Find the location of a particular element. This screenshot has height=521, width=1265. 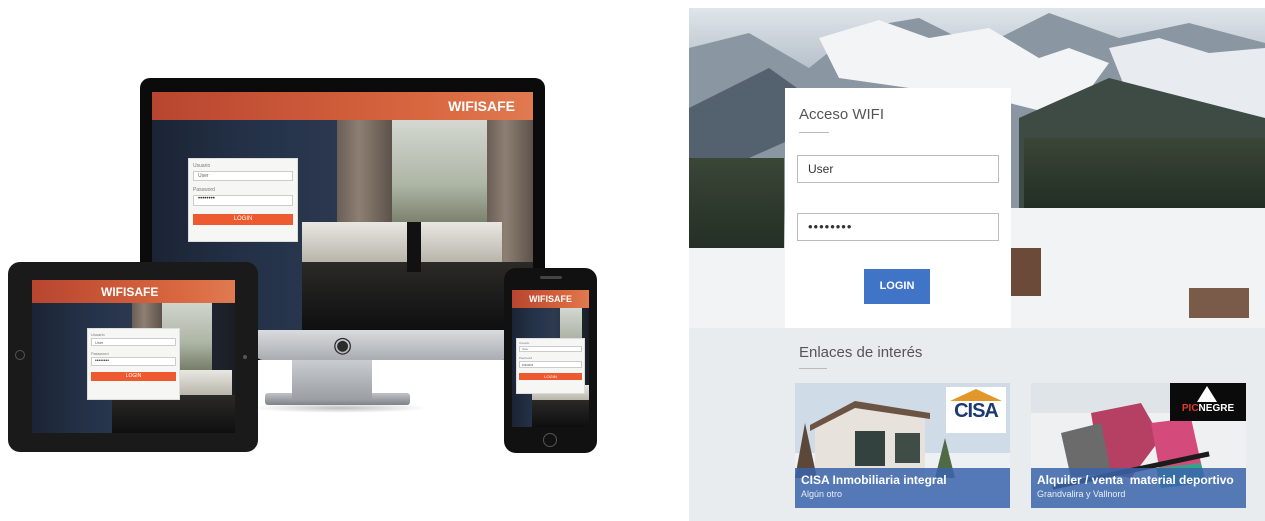

link-title: CISA Inmobiliaria integral is located at coordinates (874, 480).